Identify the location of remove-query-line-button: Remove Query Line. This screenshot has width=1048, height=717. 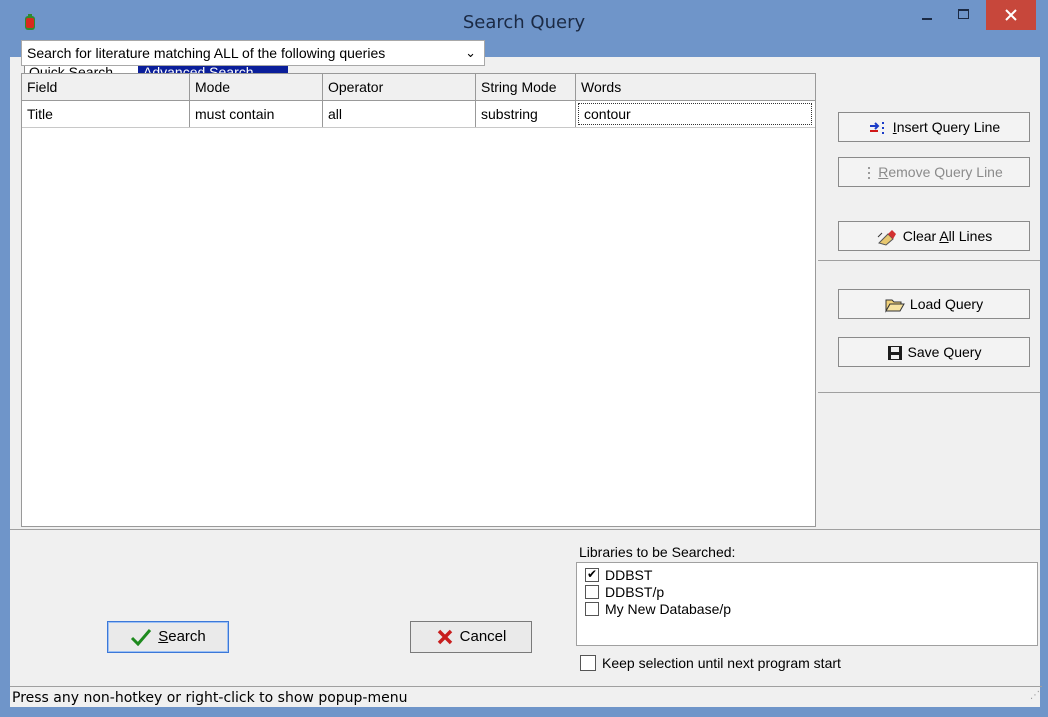
(934, 172).